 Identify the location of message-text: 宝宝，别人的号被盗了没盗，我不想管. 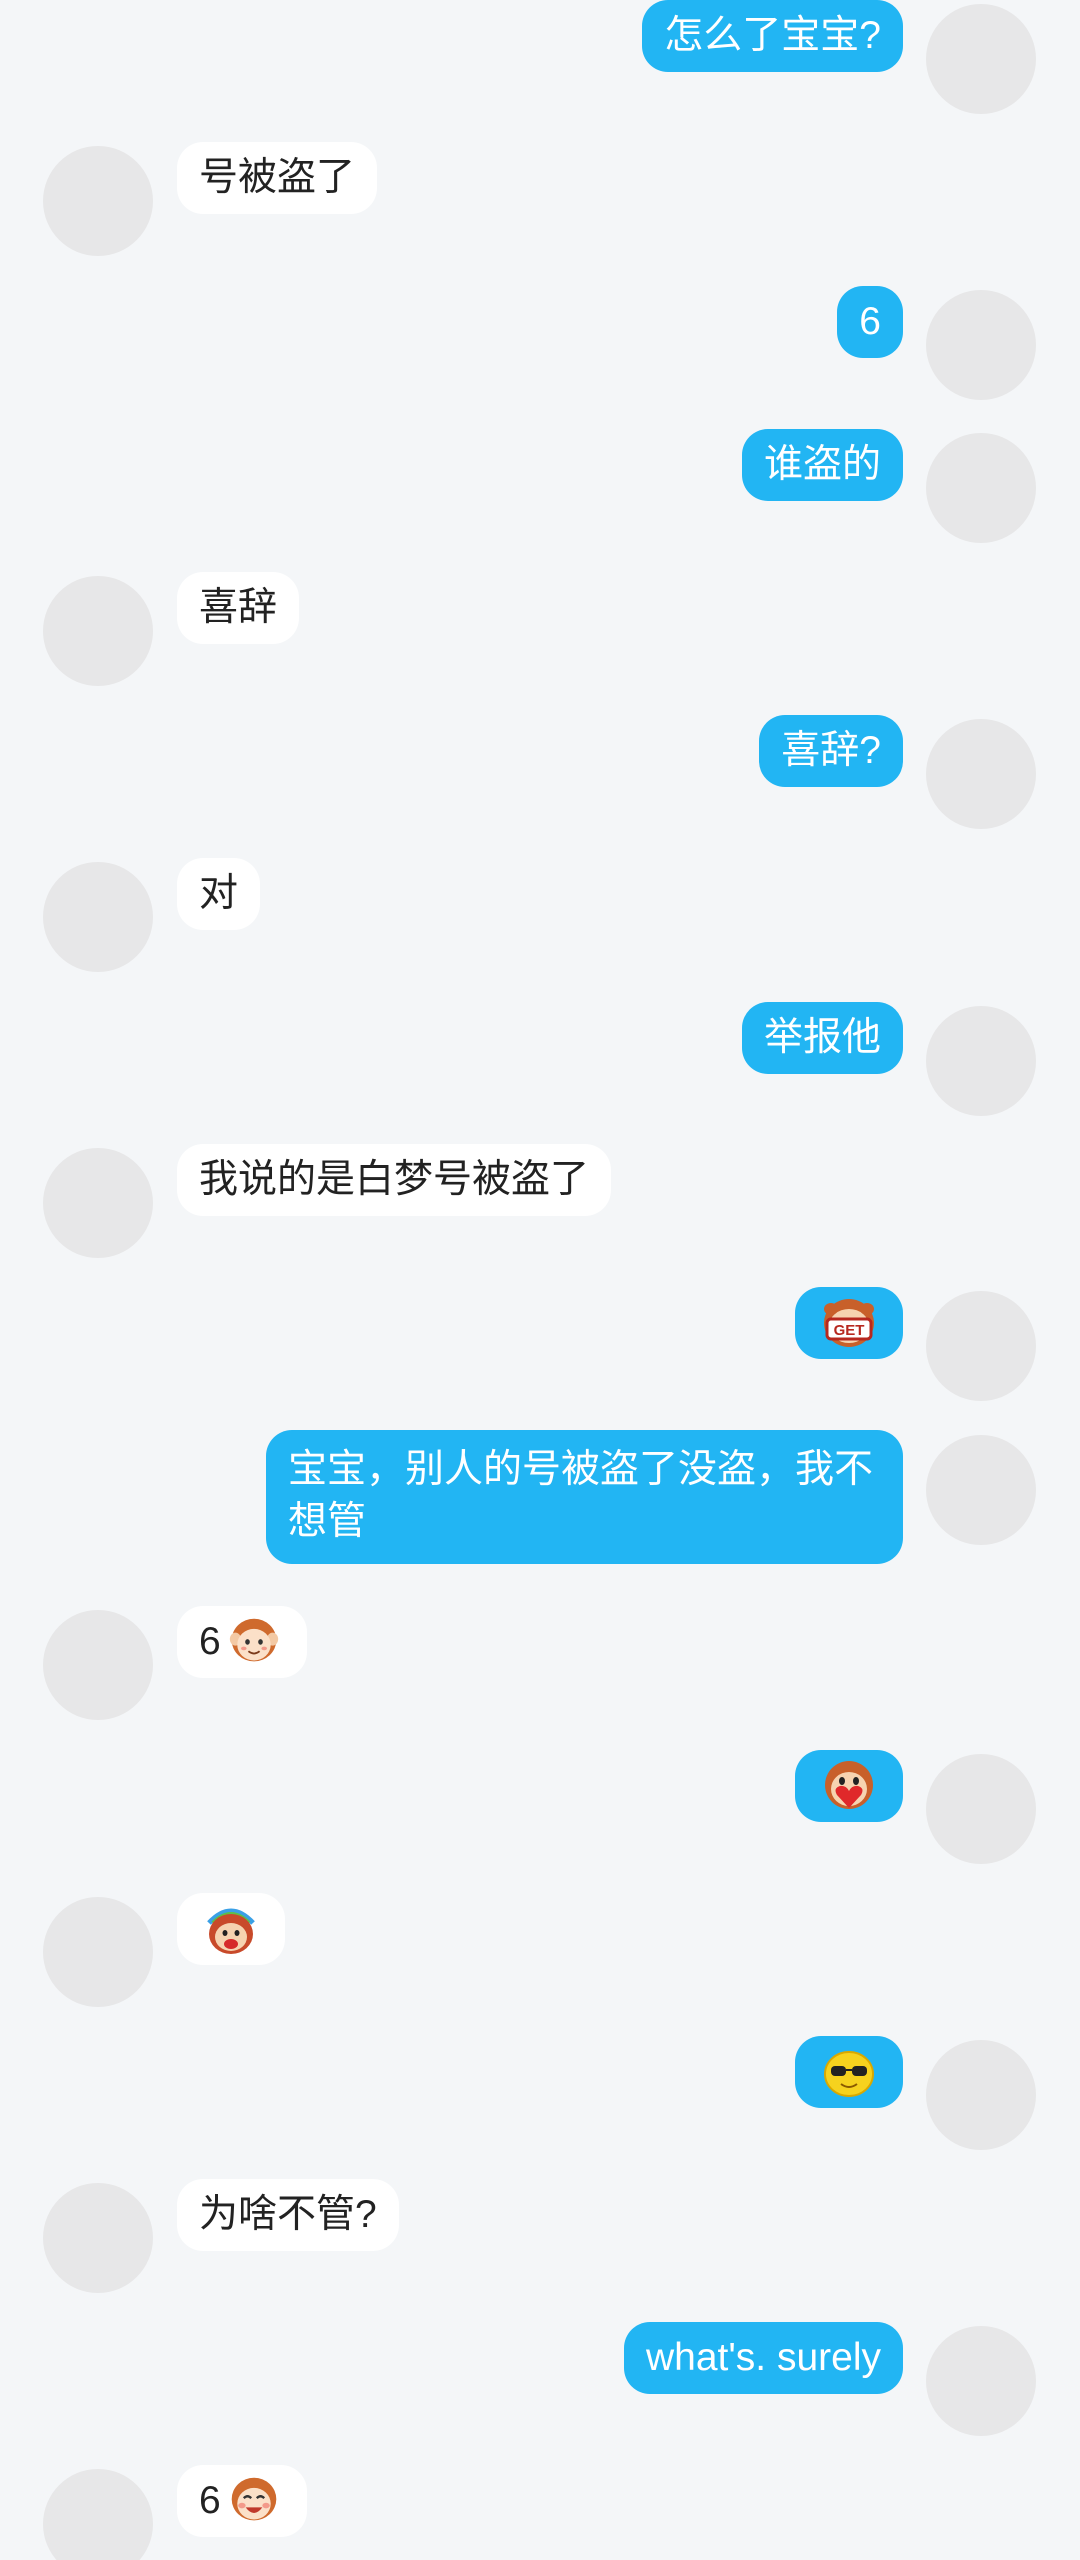
(581, 1495).